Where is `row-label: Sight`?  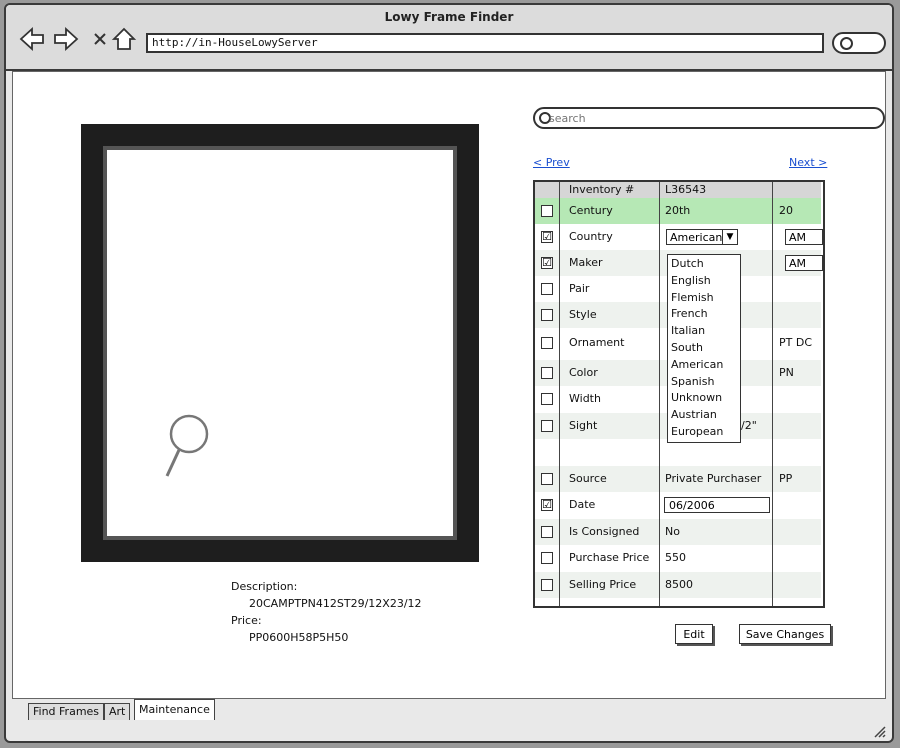 row-label: Sight is located at coordinates (583, 425).